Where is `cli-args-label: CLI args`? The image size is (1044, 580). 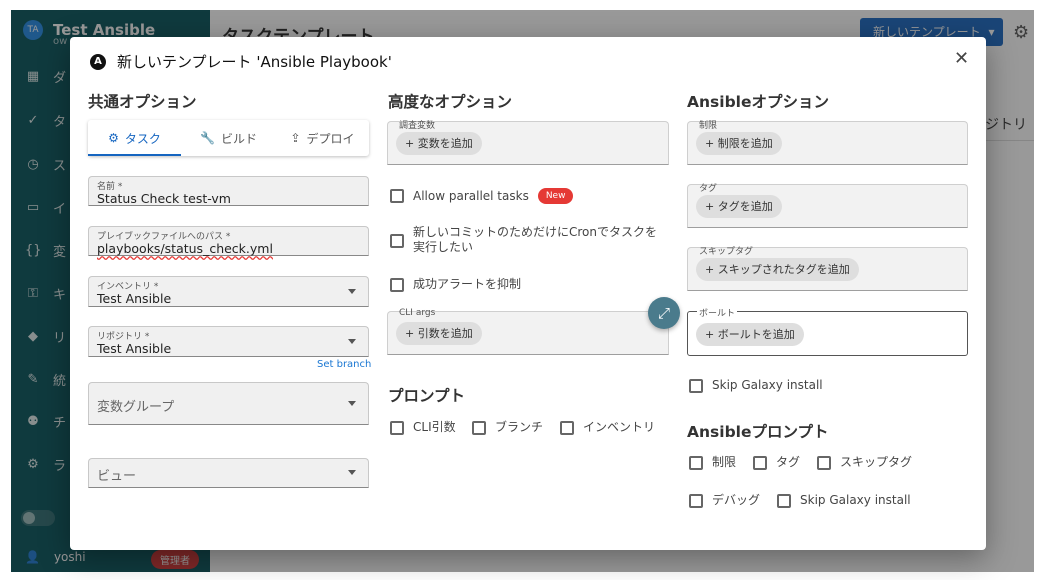 cli-args-label: CLI args is located at coordinates (417, 313).